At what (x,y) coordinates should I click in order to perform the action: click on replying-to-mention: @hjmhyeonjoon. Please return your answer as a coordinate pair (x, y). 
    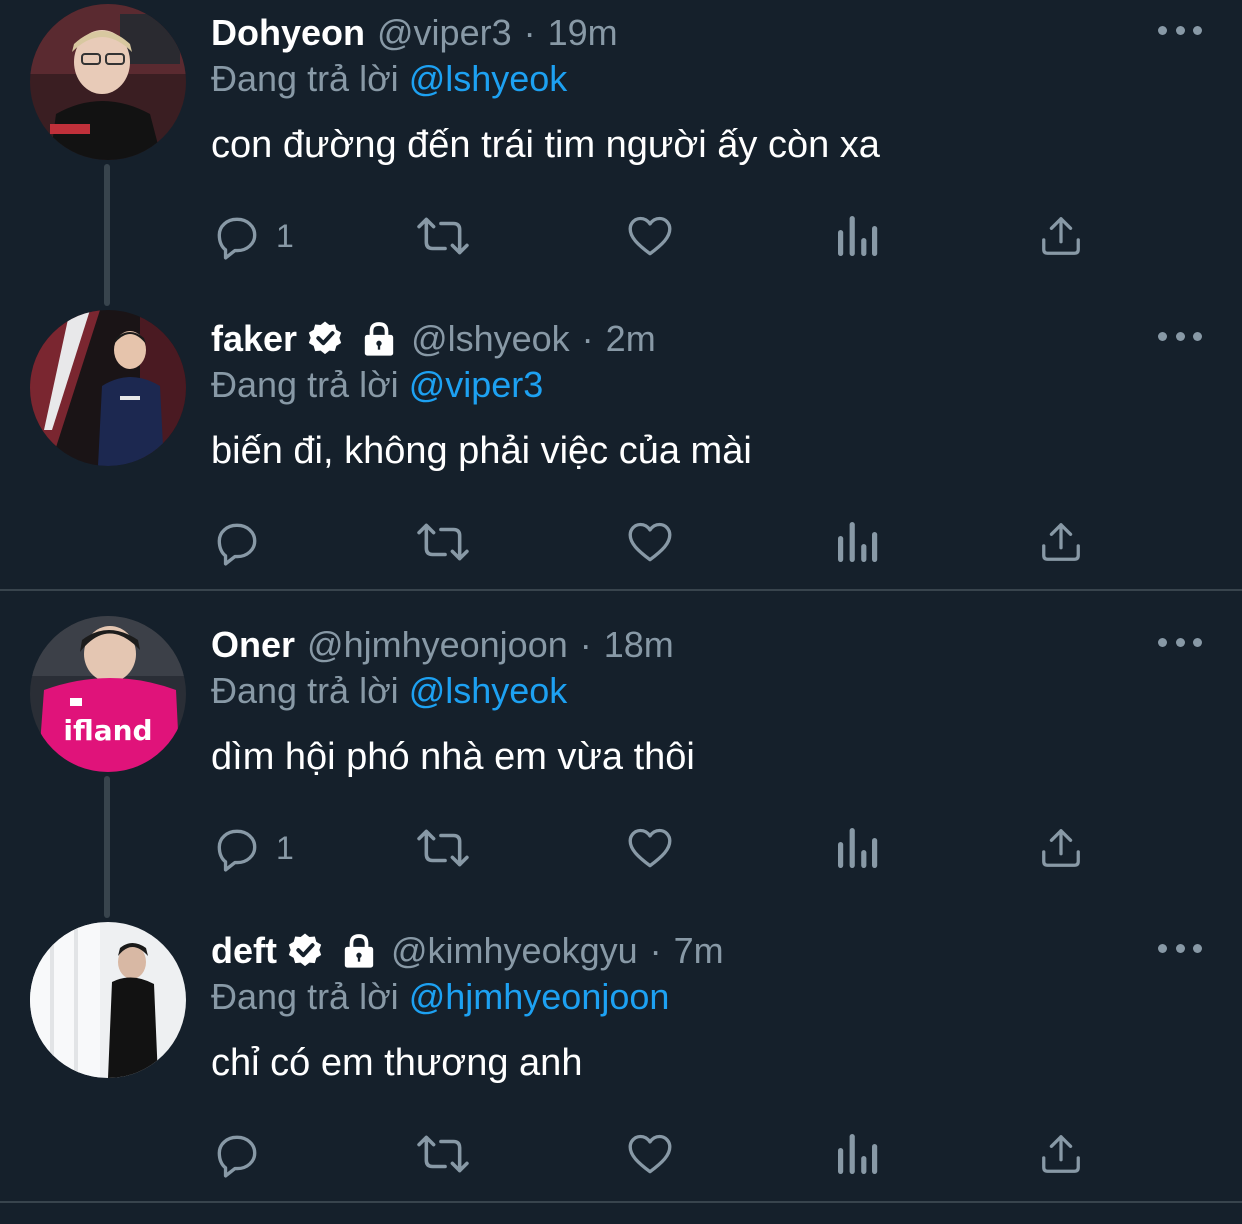
    Looking at the image, I should click on (539, 996).